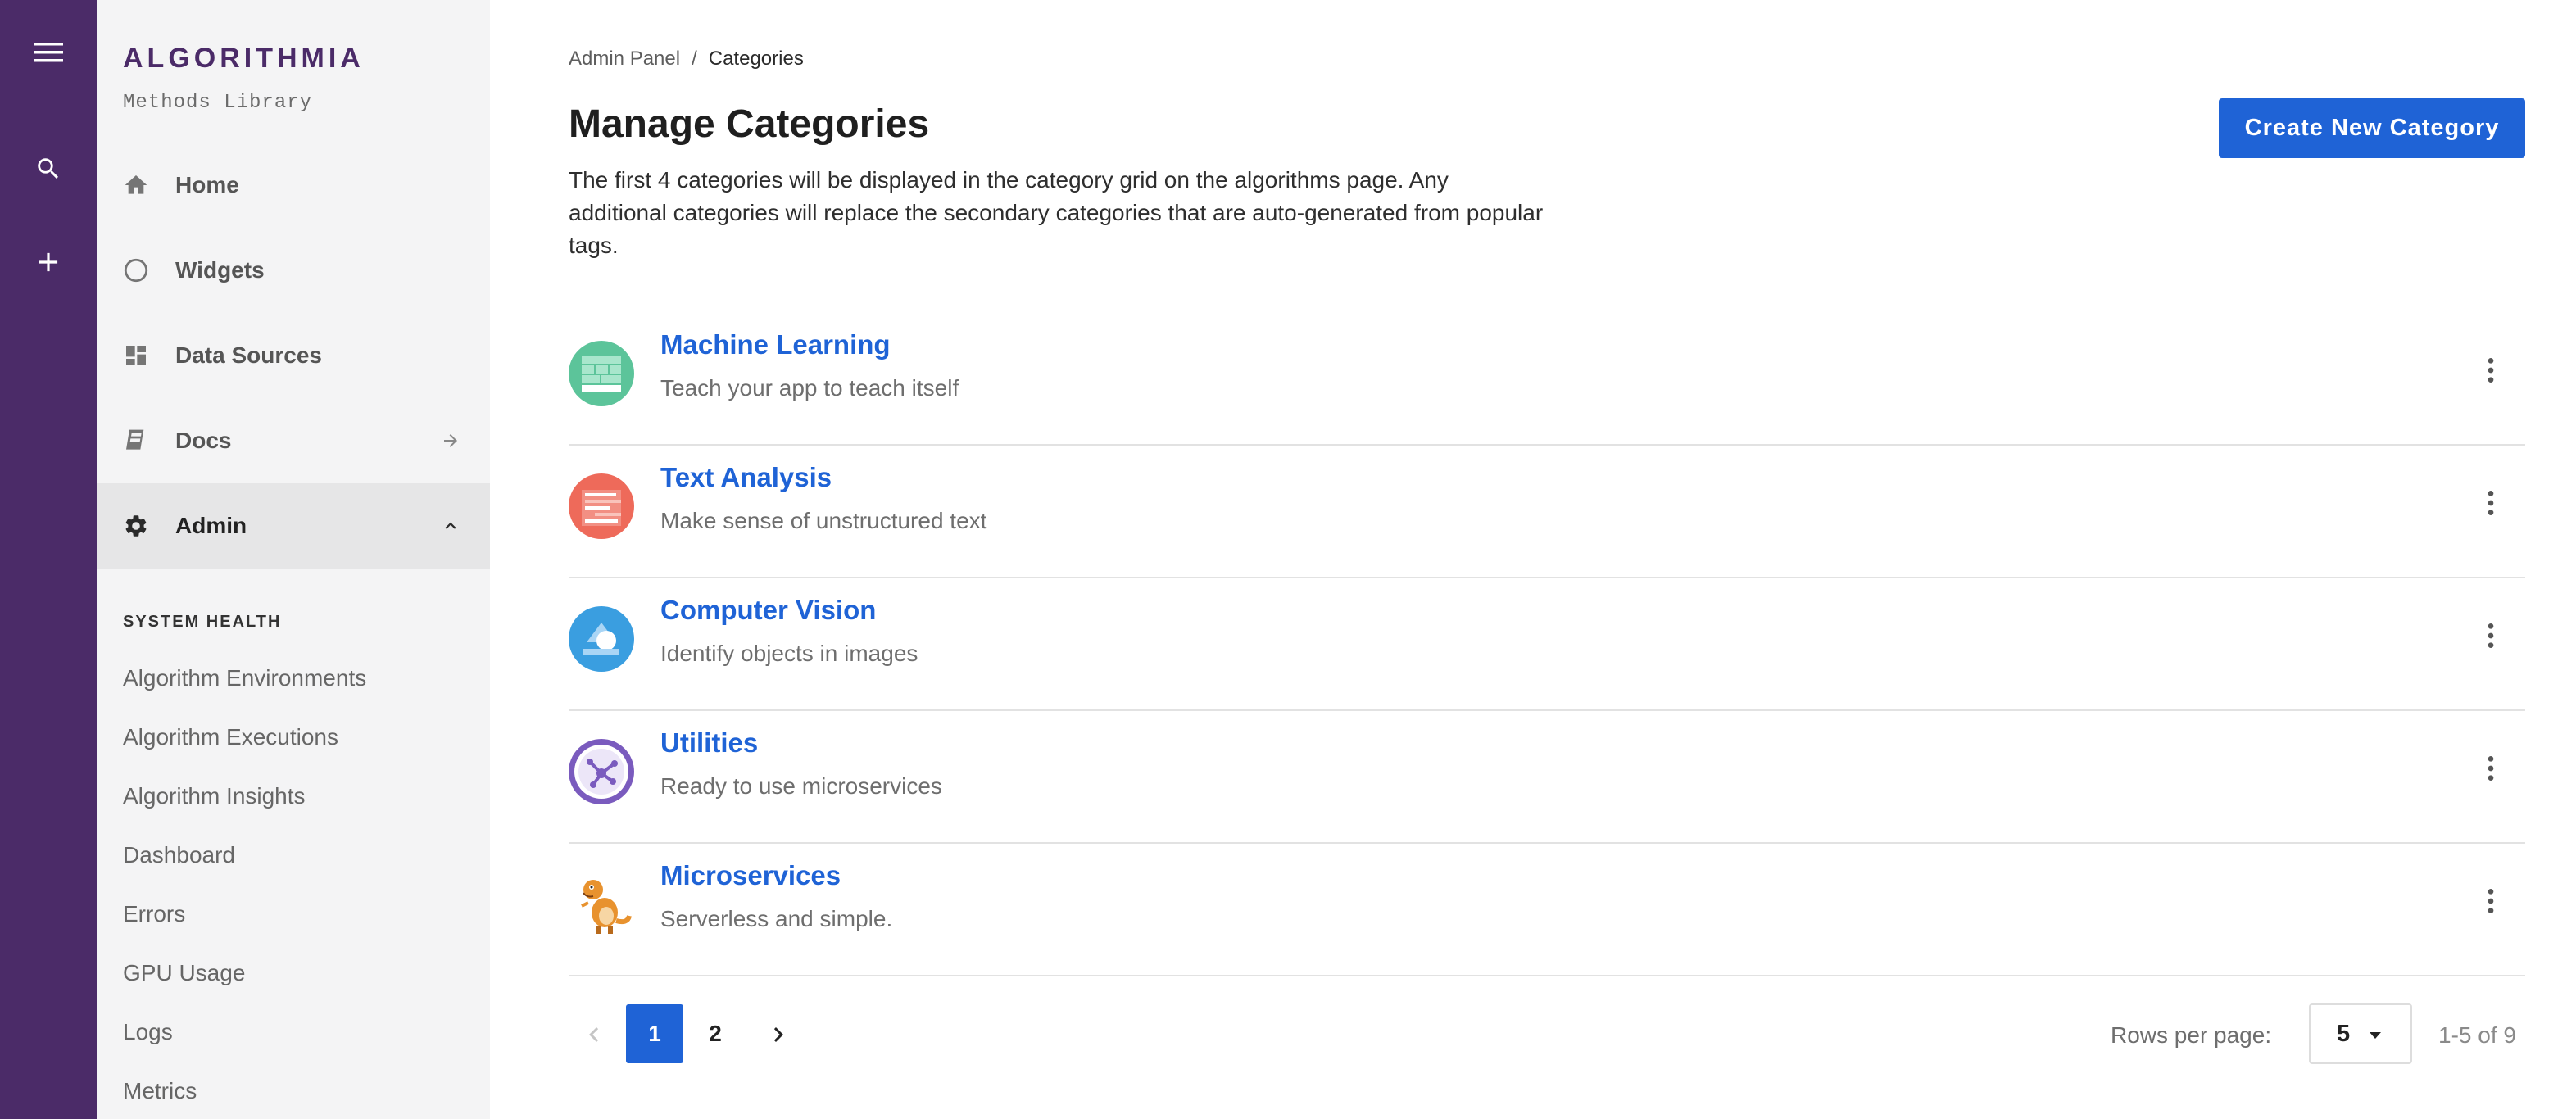 This screenshot has width=2576, height=1119. I want to click on sidebar-subitem-algorithm-executions: Algorithm Executions, so click(231, 737).